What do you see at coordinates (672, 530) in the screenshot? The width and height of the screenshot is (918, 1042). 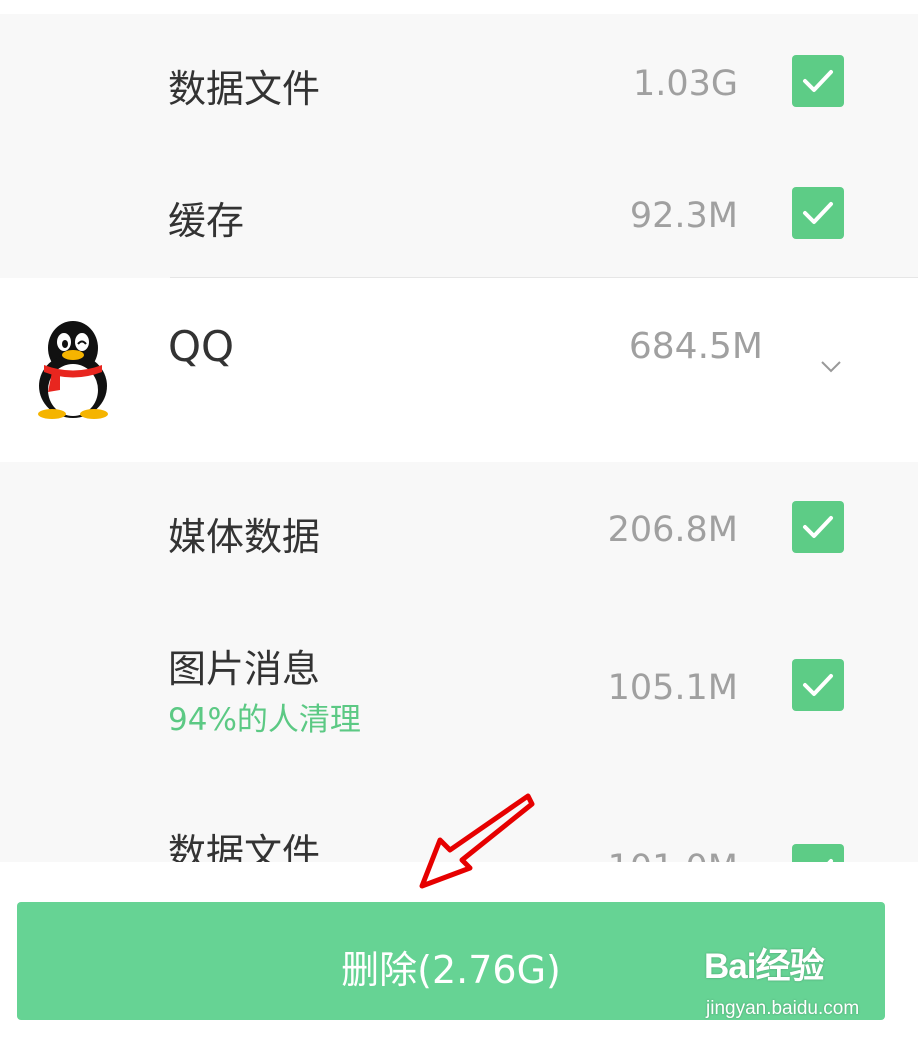 I see `item-size: 206.8M` at bounding box center [672, 530].